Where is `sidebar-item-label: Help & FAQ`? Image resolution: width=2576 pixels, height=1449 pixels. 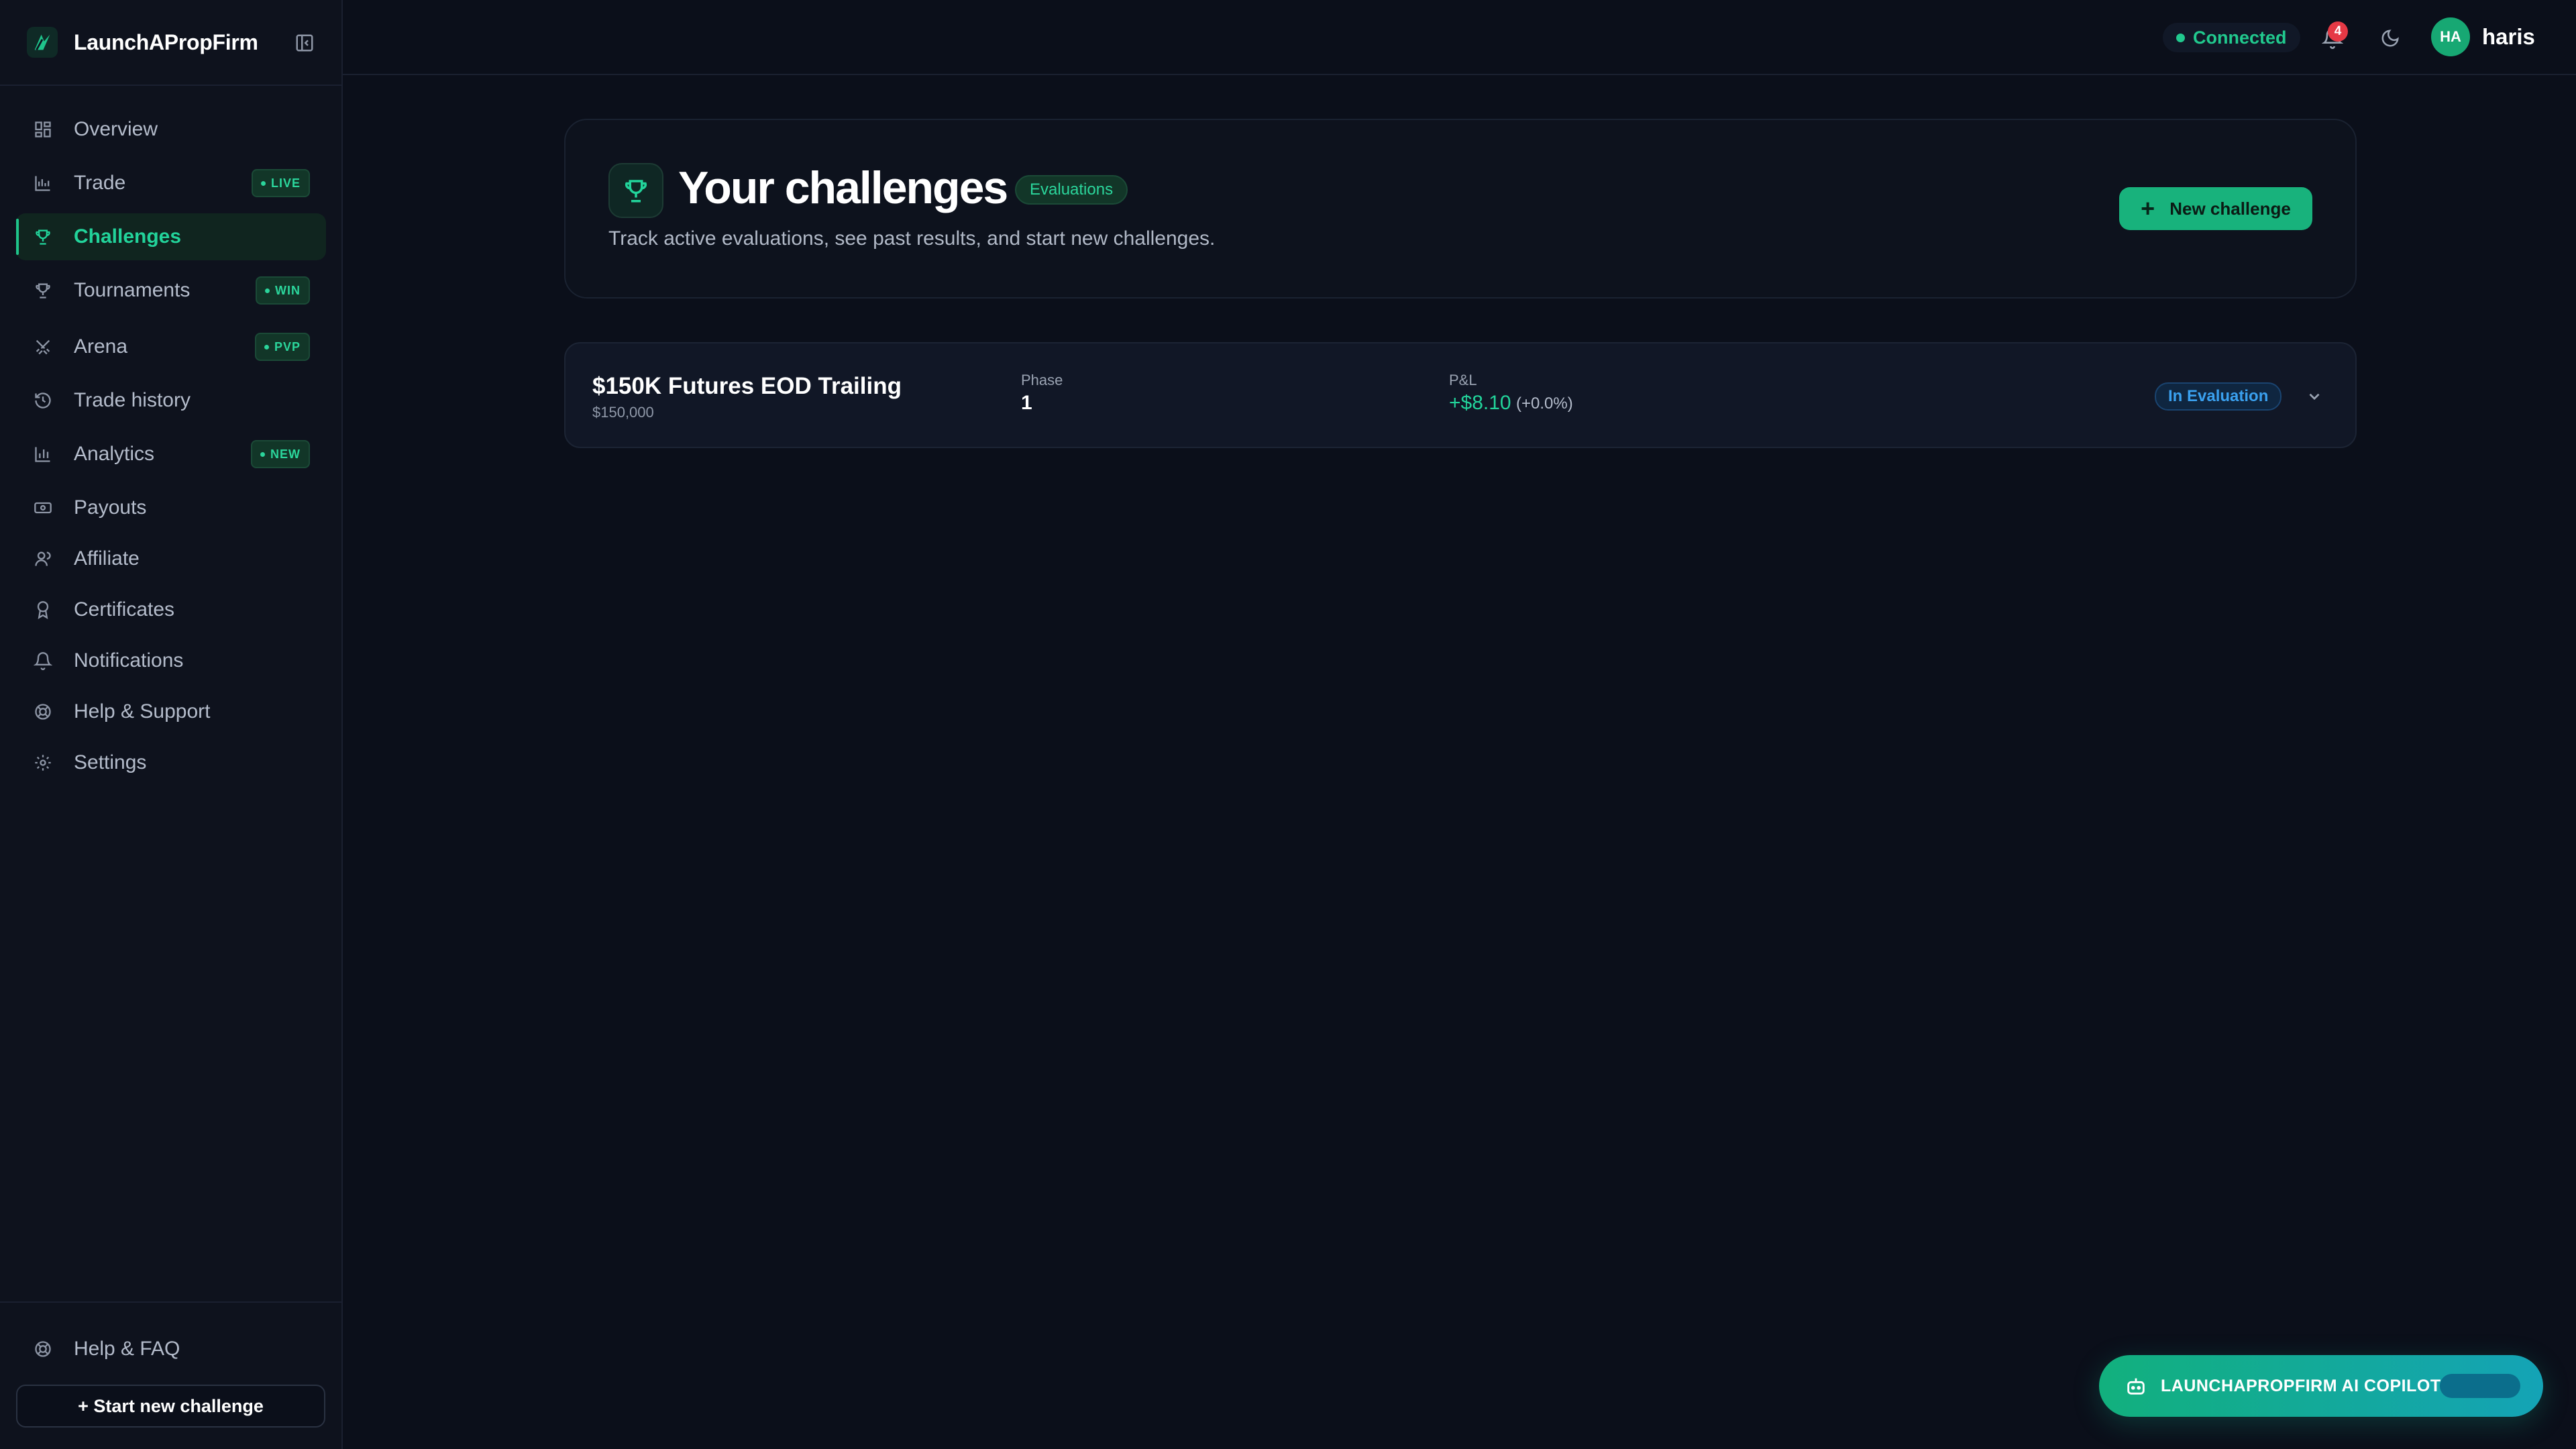
sidebar-item-label: Help & FAQ is located at coordinates (127, 1349).